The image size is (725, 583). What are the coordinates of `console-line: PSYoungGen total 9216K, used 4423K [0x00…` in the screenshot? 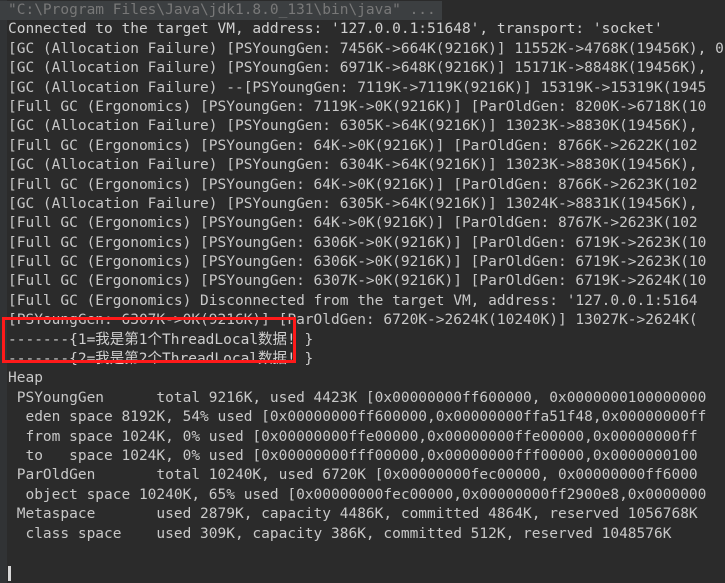 It's located at (357, 397).